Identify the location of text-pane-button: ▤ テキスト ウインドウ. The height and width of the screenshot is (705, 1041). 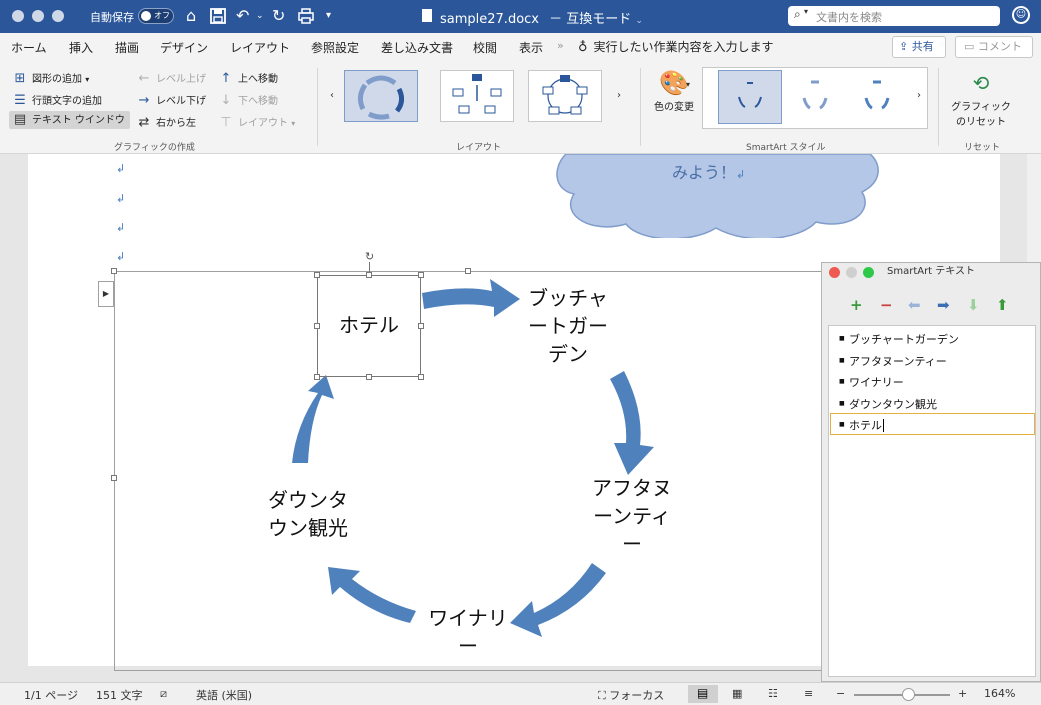
(69, 120).